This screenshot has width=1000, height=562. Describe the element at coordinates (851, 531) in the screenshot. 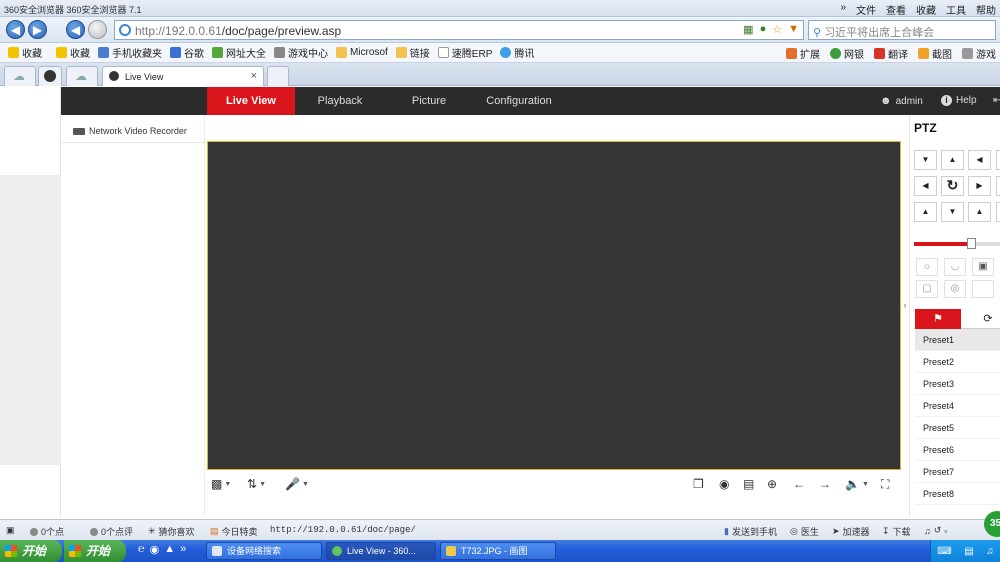

I see `accelerator-button: ➤ 加速器` at that location.